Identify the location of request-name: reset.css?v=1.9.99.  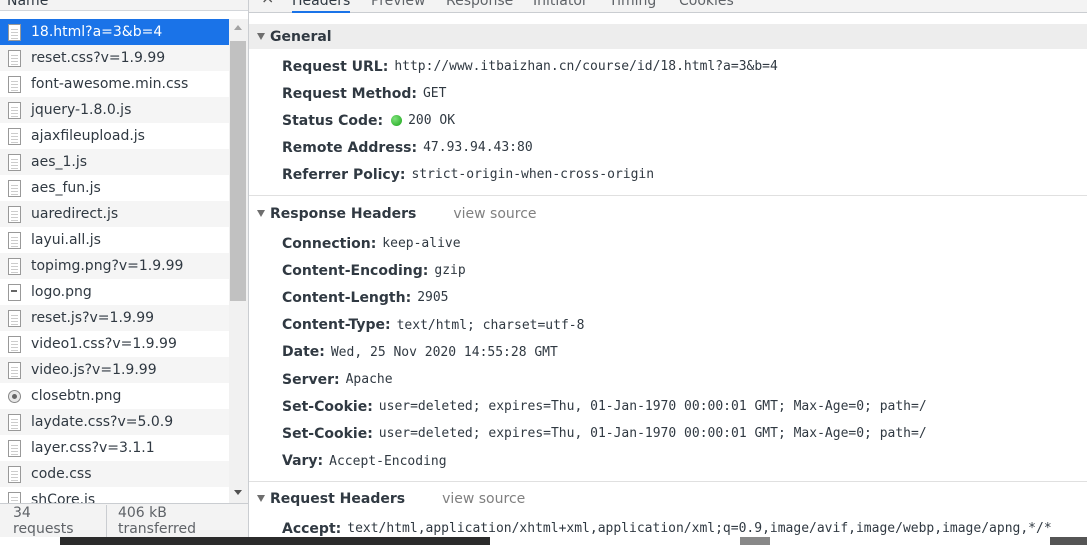
(98, 58).